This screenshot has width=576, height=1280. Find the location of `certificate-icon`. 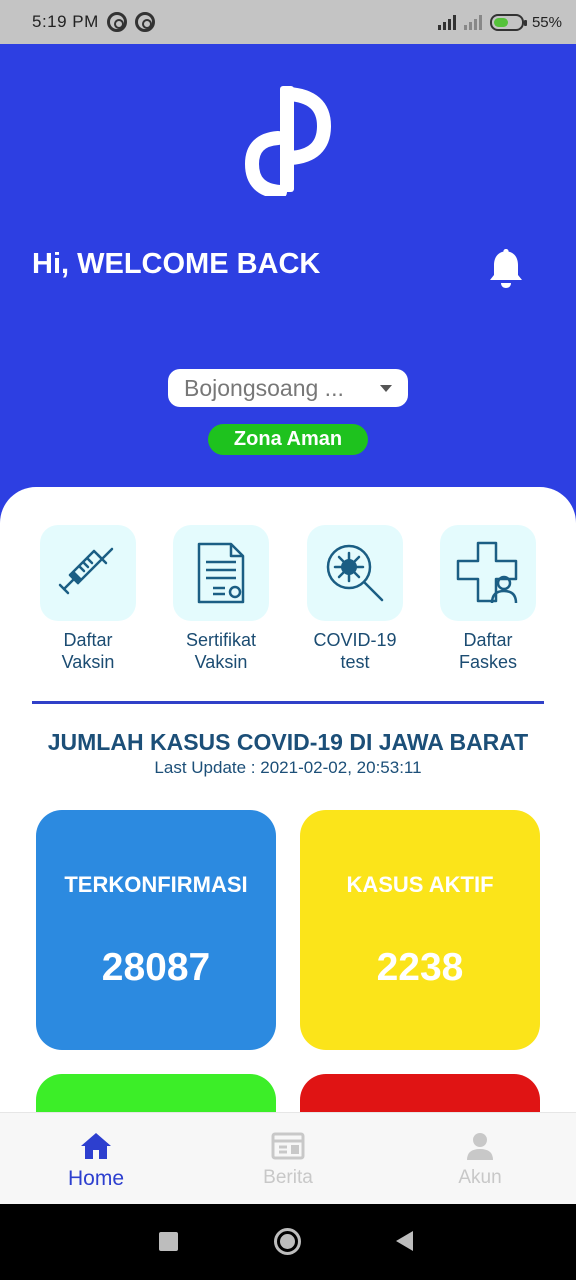

certificate-icon is located at coordinates (221, 573).